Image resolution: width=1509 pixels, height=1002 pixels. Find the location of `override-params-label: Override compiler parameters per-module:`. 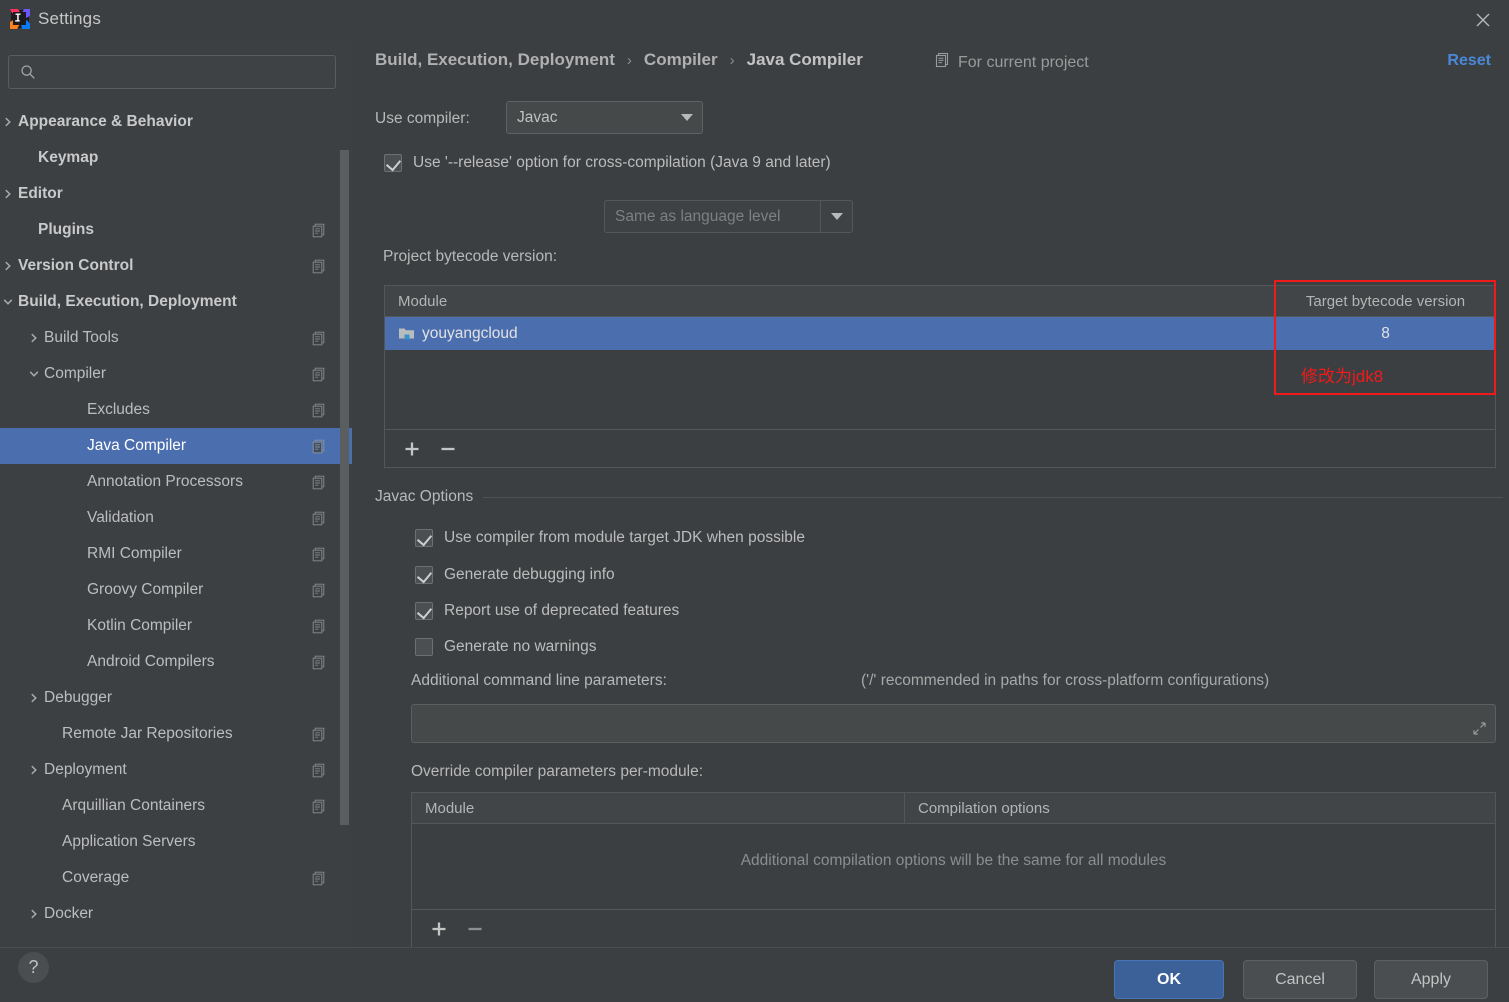

override-params-label: Override compiler parameters per-module: is located at coordinates (557, 771).